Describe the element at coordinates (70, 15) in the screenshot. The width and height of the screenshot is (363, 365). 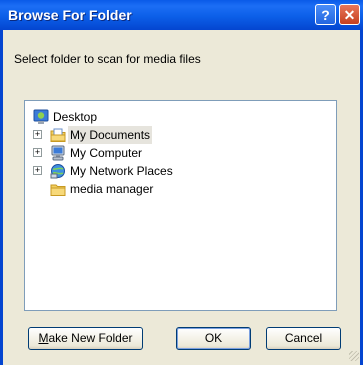
I see `dialog-title: Browse For Folder` at that location.